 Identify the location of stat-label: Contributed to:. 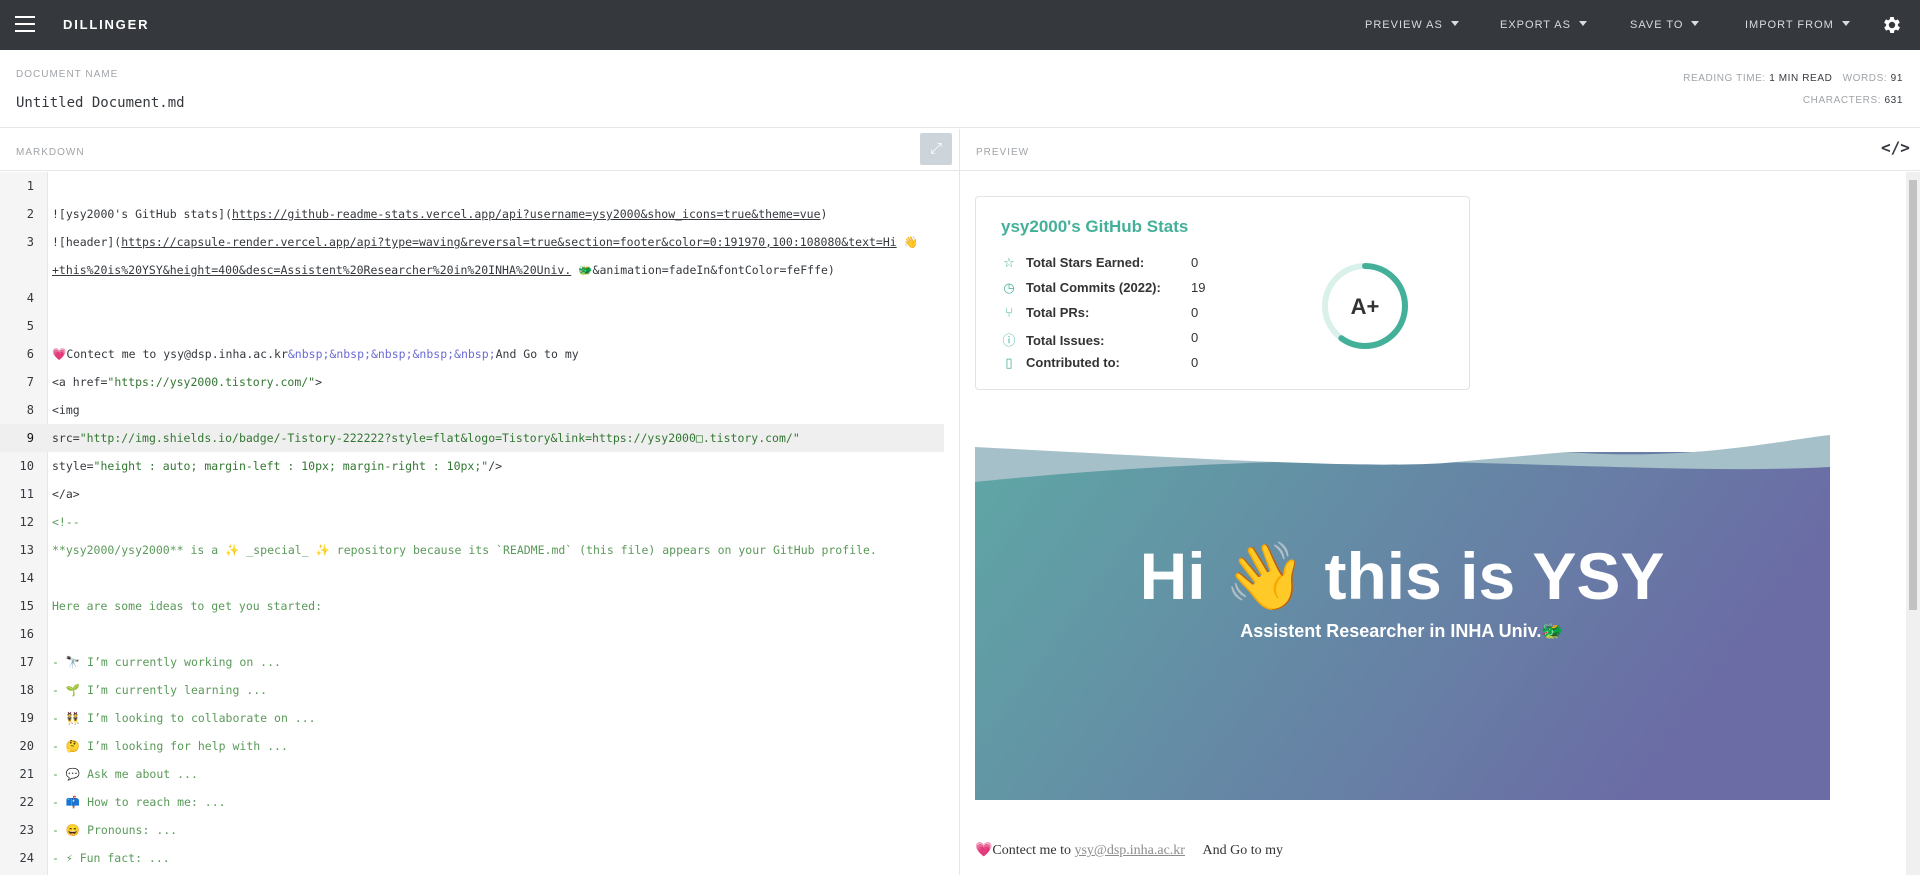
(1073, 362).